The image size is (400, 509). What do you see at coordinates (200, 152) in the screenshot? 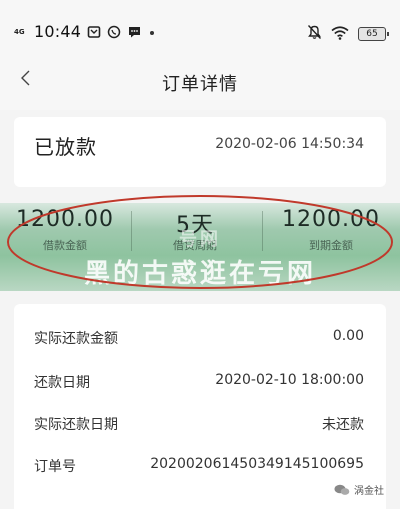
I see `order-status-card: 已放款 2020-02-06 14:50:34` at bounding box center [200, 152].